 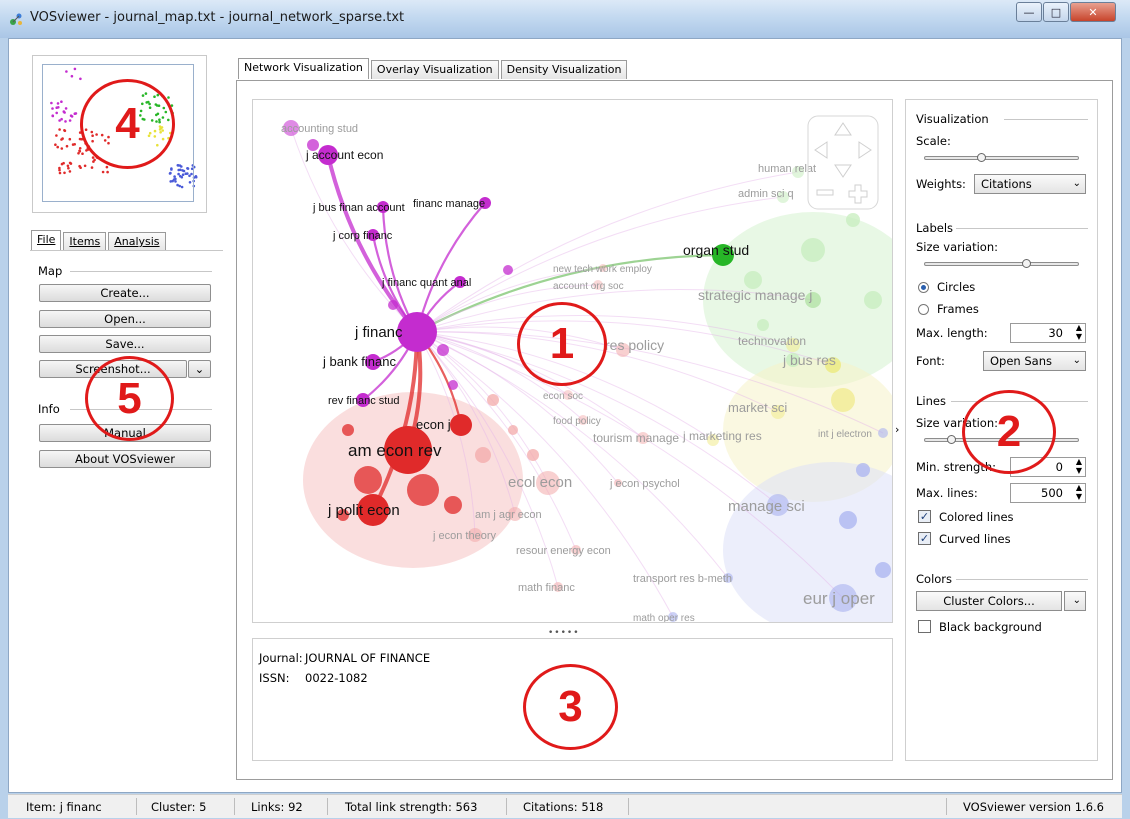 I want to click on navigation-control, so click(x=843, y=162).